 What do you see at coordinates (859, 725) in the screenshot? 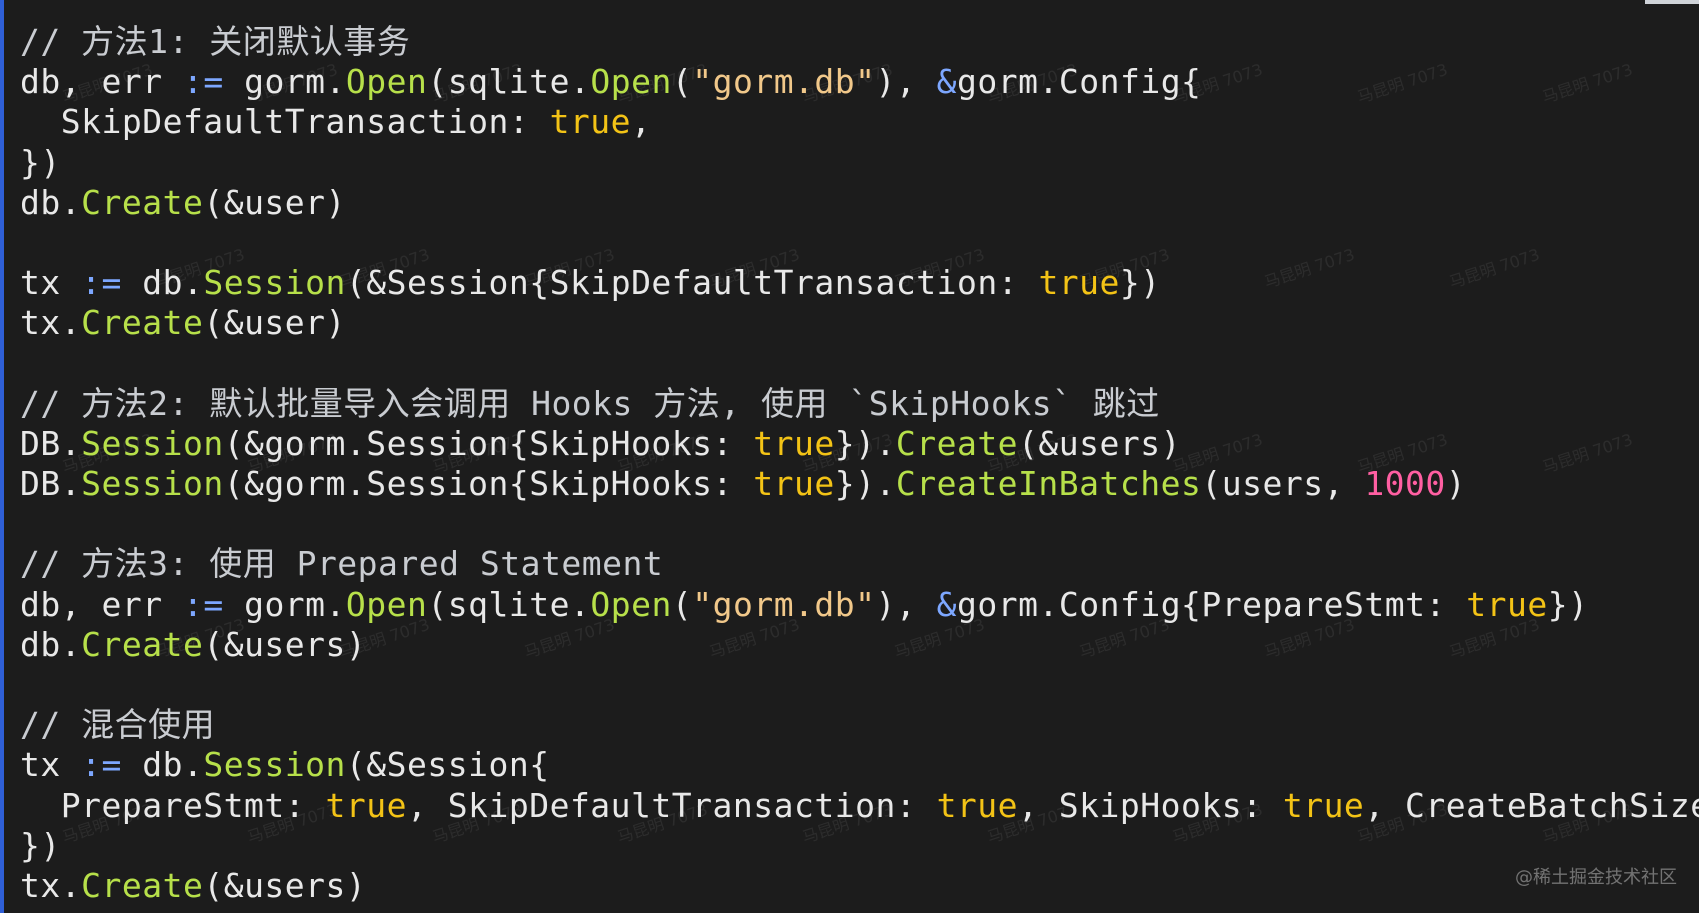
I see `code-line: // 混合使用` at bounding box center [859, 725].